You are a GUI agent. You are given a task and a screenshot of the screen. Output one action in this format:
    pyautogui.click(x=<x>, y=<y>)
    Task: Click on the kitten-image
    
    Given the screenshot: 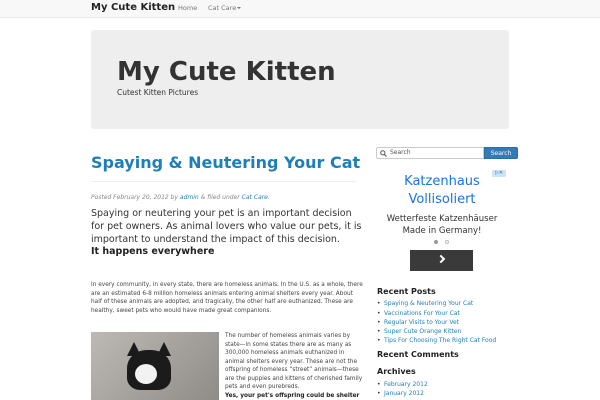 What is the action you would take?
    pyautogui.click(x=155, y=366)
    